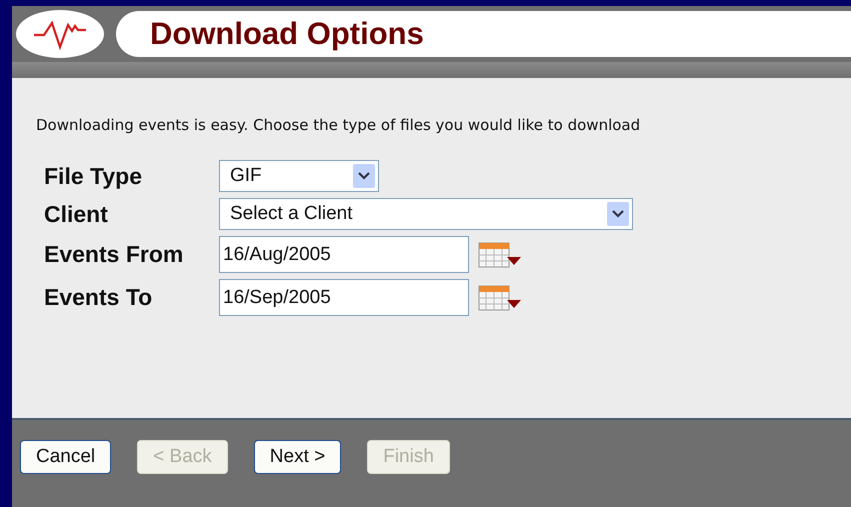 Image resolution: width=851 pixels, height=507 pixels. I want to click on field-label: Events To, so click(99, 297).